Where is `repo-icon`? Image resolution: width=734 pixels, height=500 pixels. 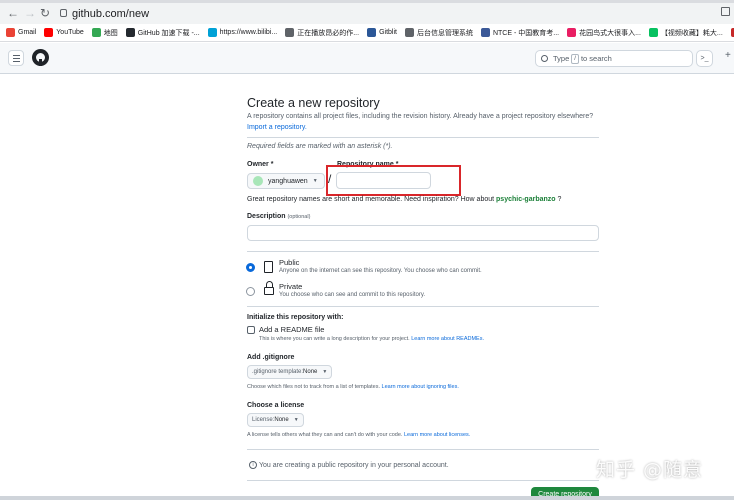
repo-icon is located at coordinates (268, 267).